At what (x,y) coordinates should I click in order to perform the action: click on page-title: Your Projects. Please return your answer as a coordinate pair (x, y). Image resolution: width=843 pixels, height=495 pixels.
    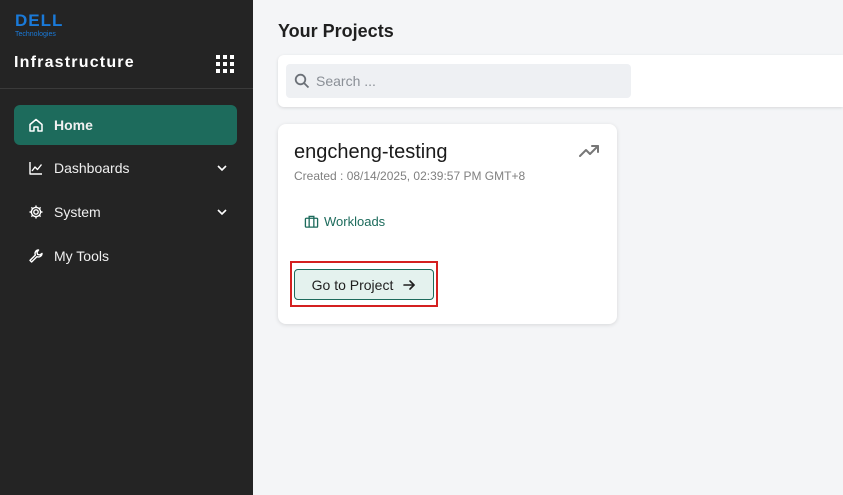
    Looking at the image, I should click on (336, 31).